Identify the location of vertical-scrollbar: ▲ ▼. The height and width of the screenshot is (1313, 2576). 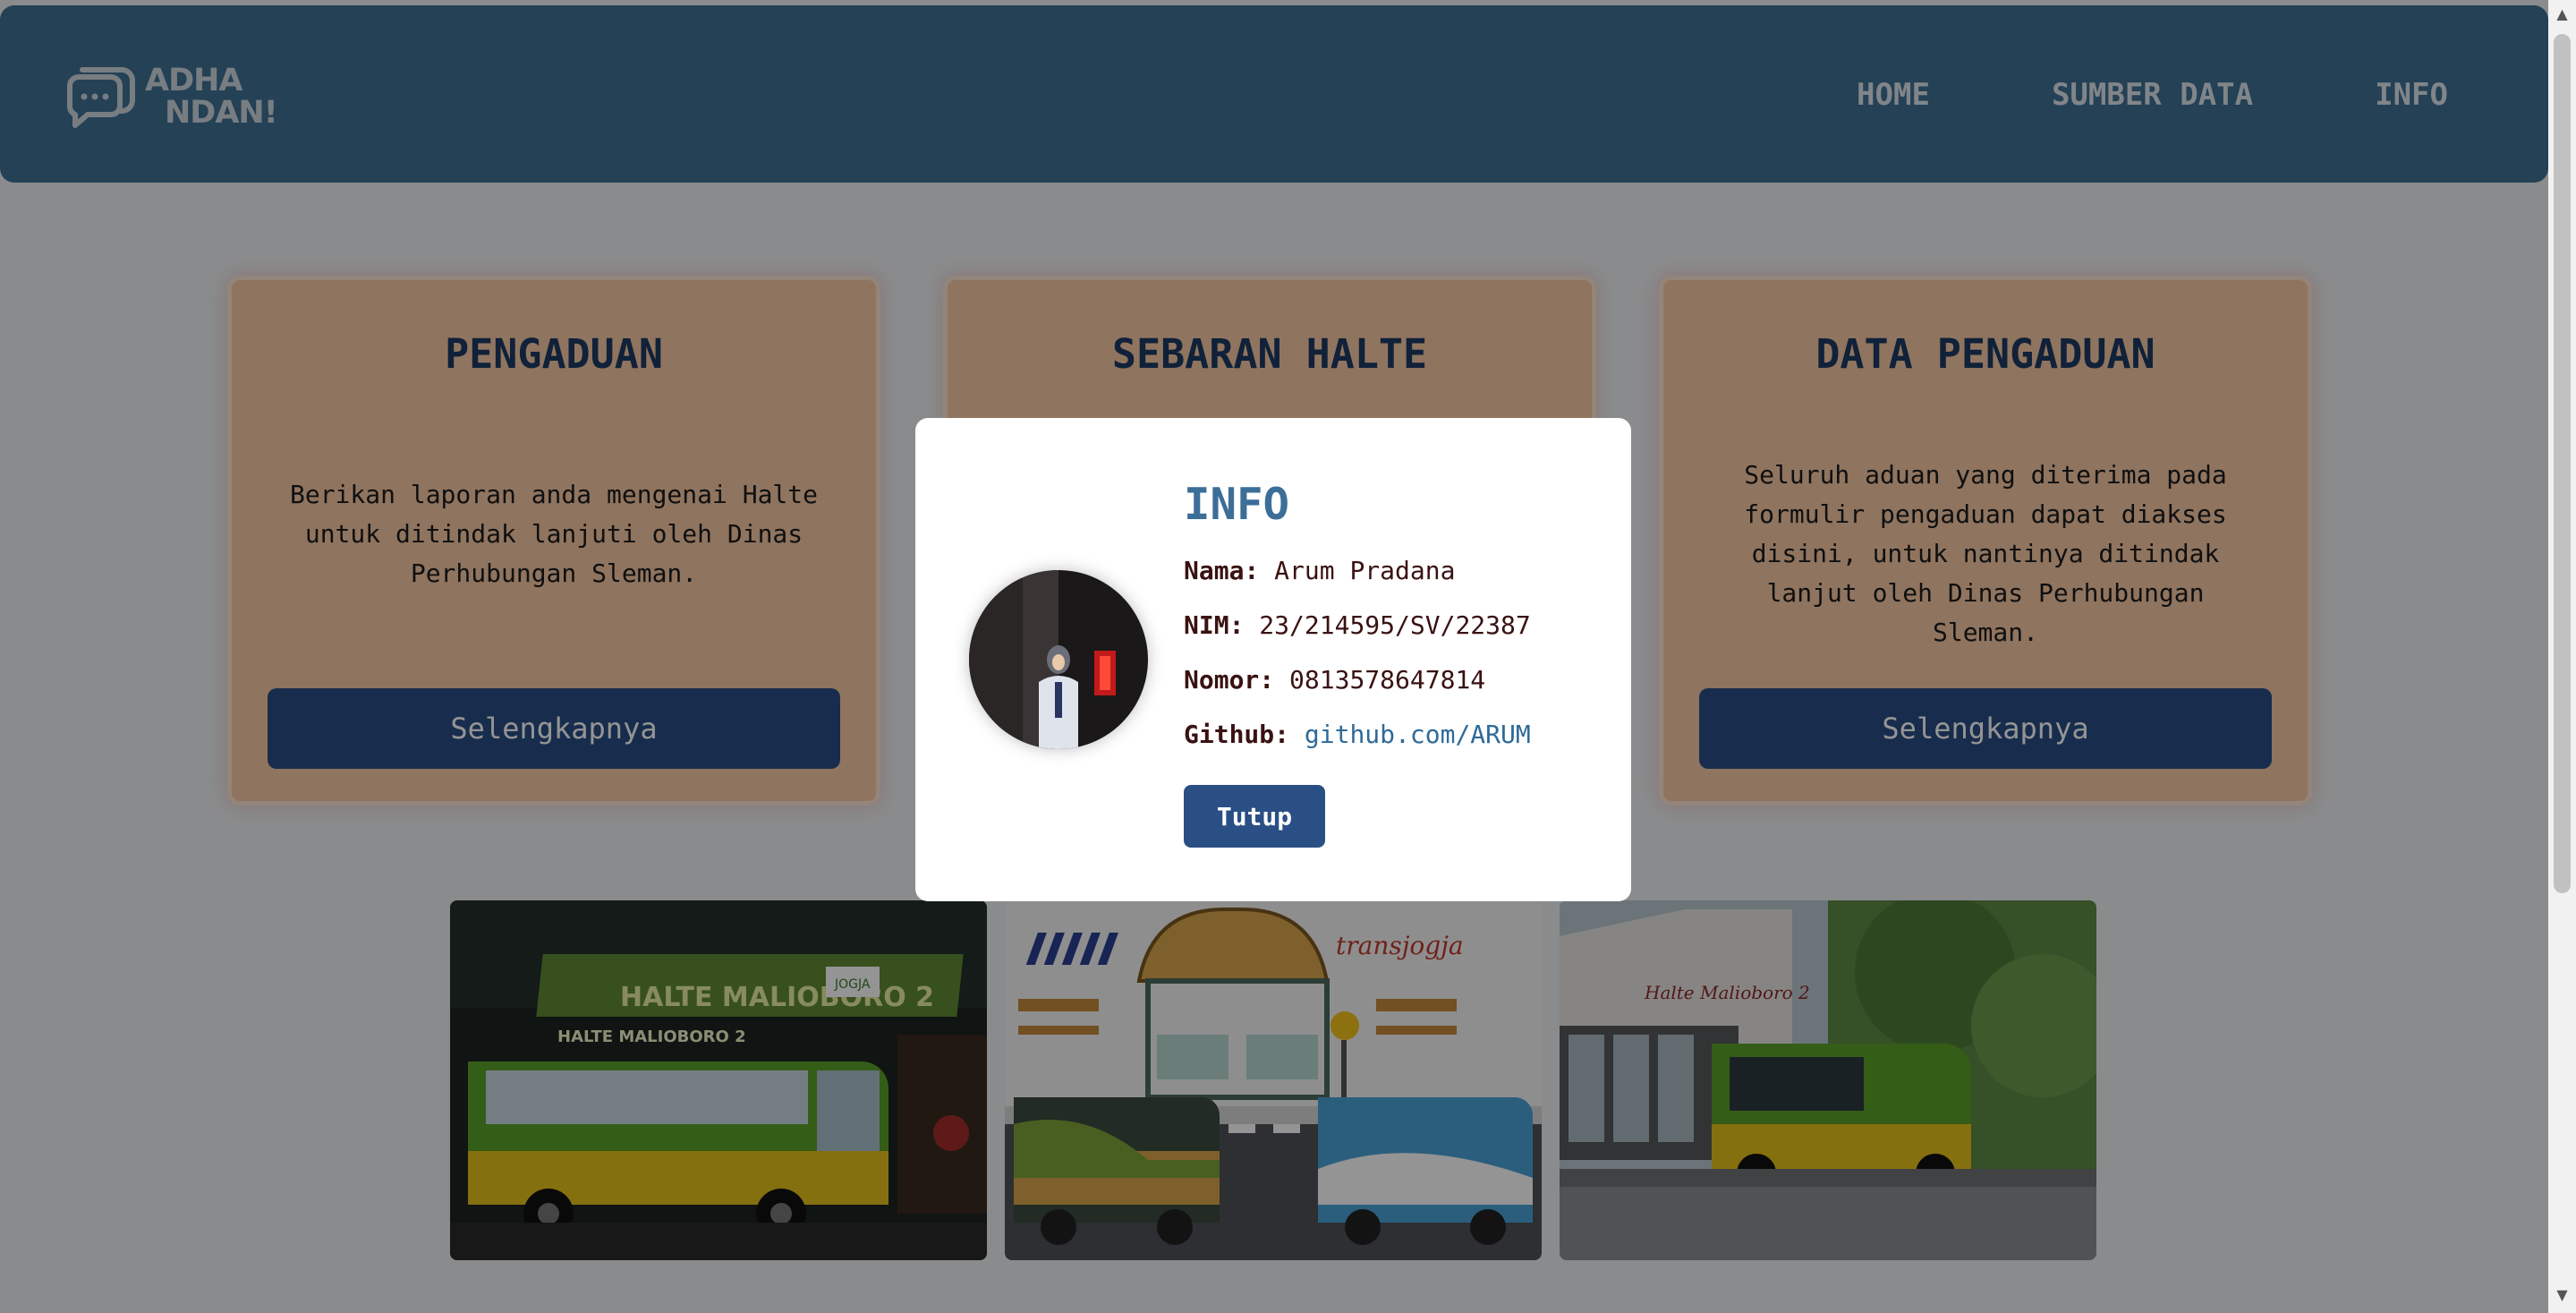
(2562, 656).